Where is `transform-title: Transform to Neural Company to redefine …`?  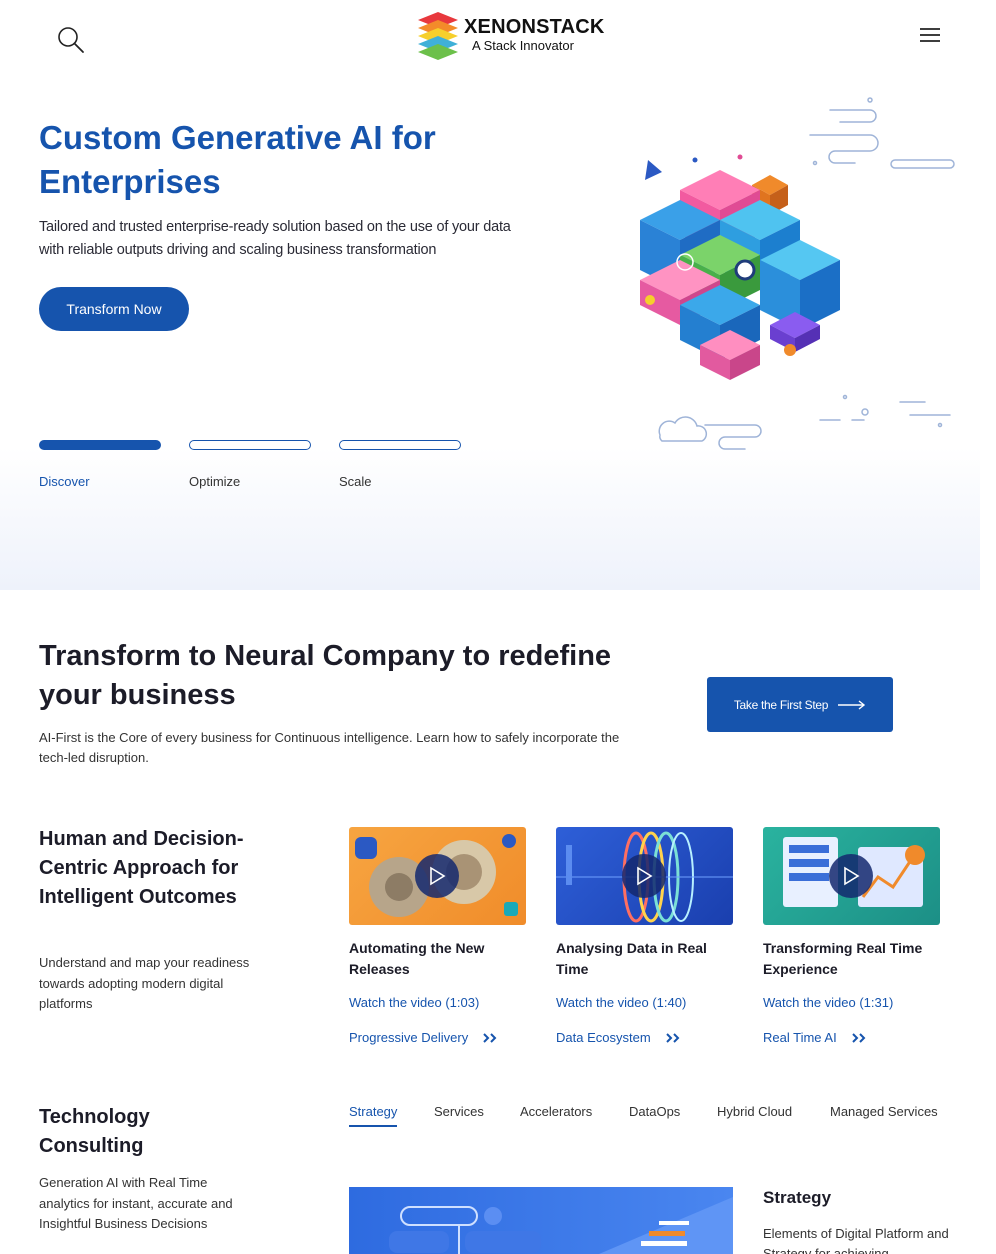
transform-title: Transform to Neural Company to redefine … is located at coordinates (325, 675).